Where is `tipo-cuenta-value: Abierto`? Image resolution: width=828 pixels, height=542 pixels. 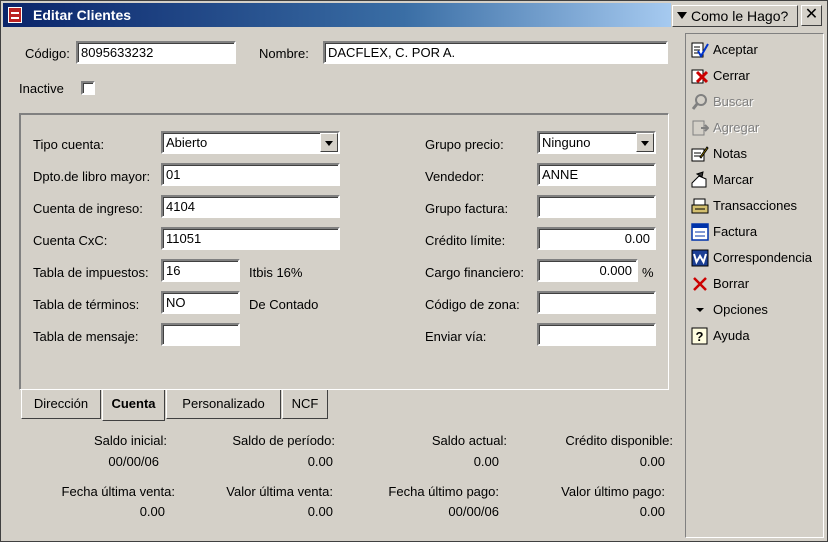 tipo-cuenta-value: Abierto is located at coordinates (187, 142).